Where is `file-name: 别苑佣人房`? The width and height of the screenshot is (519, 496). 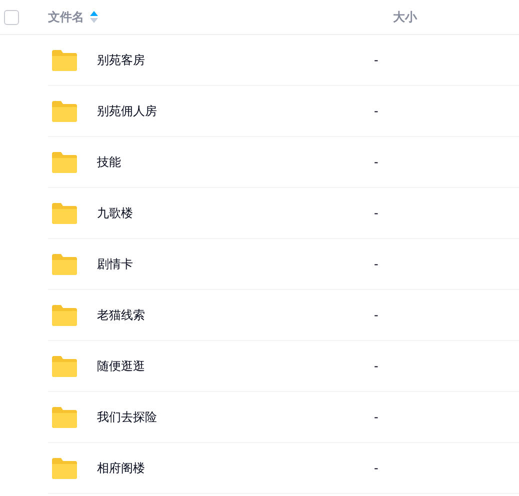 file-name: 别苑佣人房 is located at coordinates (235, 111).